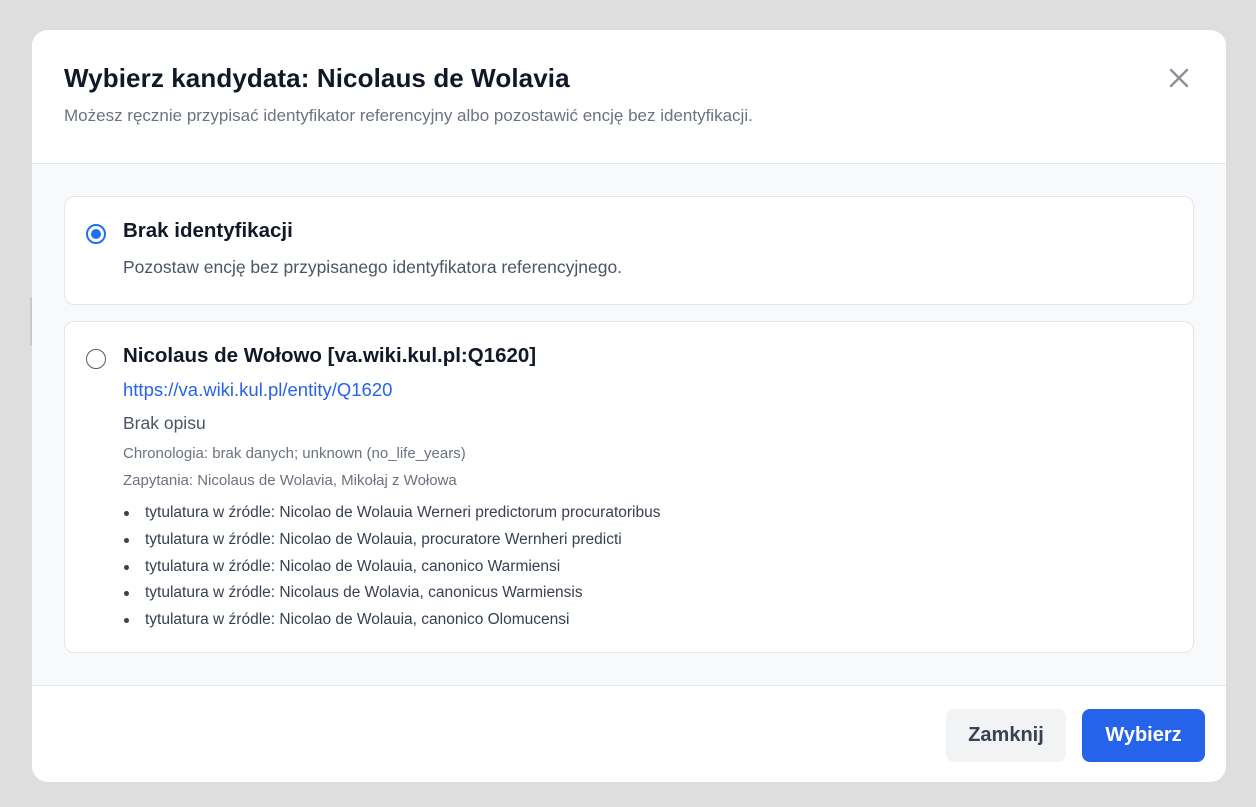 The height and width of the screenshot is (807, 1256). I want to click on candidate-link: https://va.wiki.kul.pl/entity/Q1620, so click(257, 390).